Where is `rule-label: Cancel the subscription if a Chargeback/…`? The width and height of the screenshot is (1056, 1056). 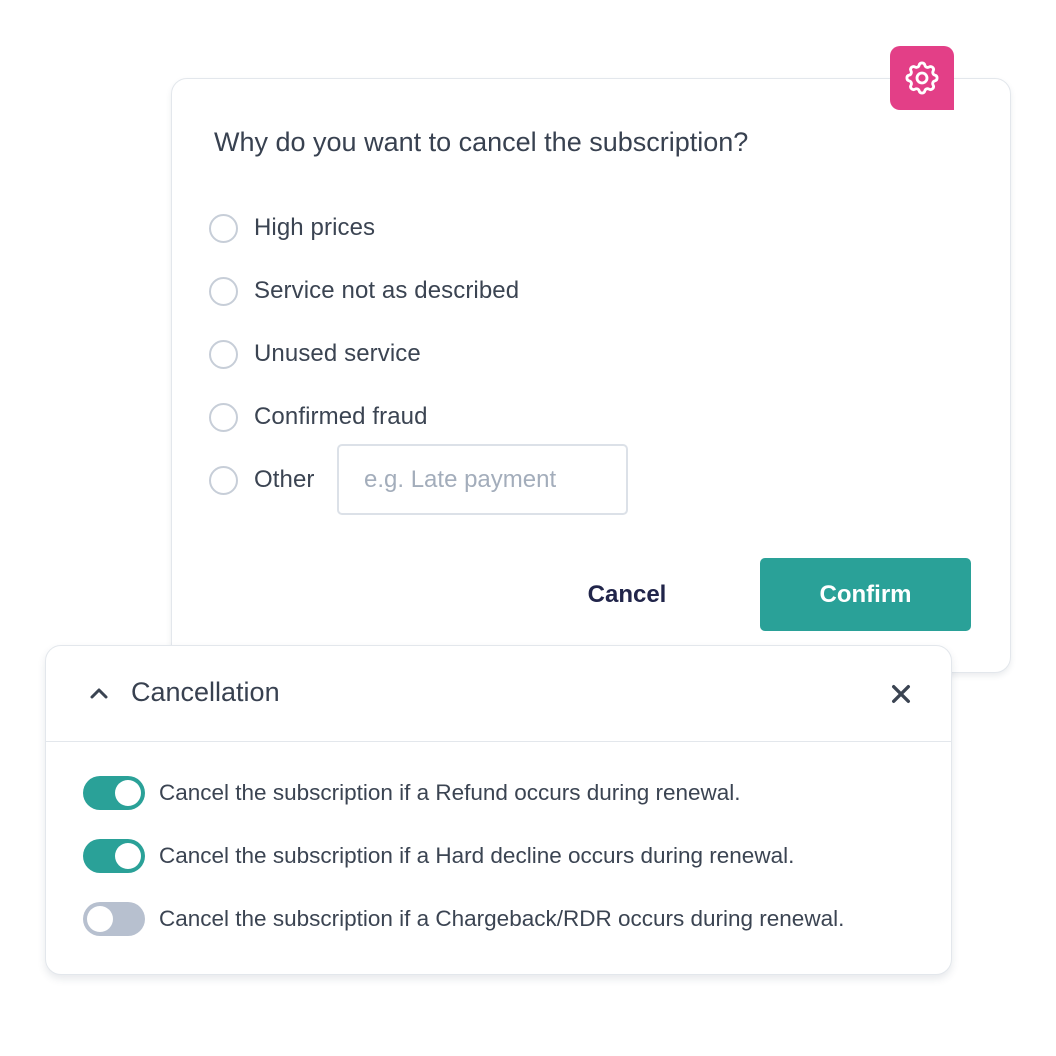 rule-label: Cancel the subscription if a Chargeback/… is located at coordinates (502, 918).